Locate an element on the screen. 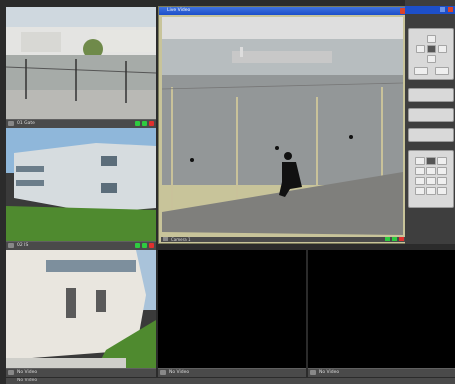 The image size is (455, 384). zoom-out-button is located at coordinates (442, 71).